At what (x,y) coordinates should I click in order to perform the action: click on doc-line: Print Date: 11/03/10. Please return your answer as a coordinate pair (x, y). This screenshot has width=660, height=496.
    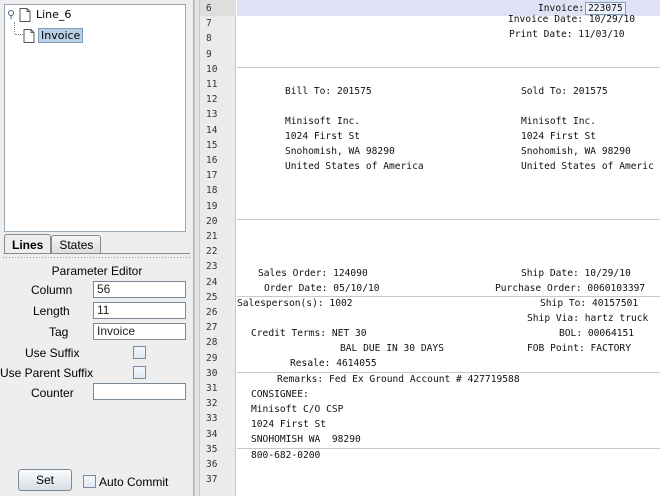
    Looking at the image, I should click on (567, 34).